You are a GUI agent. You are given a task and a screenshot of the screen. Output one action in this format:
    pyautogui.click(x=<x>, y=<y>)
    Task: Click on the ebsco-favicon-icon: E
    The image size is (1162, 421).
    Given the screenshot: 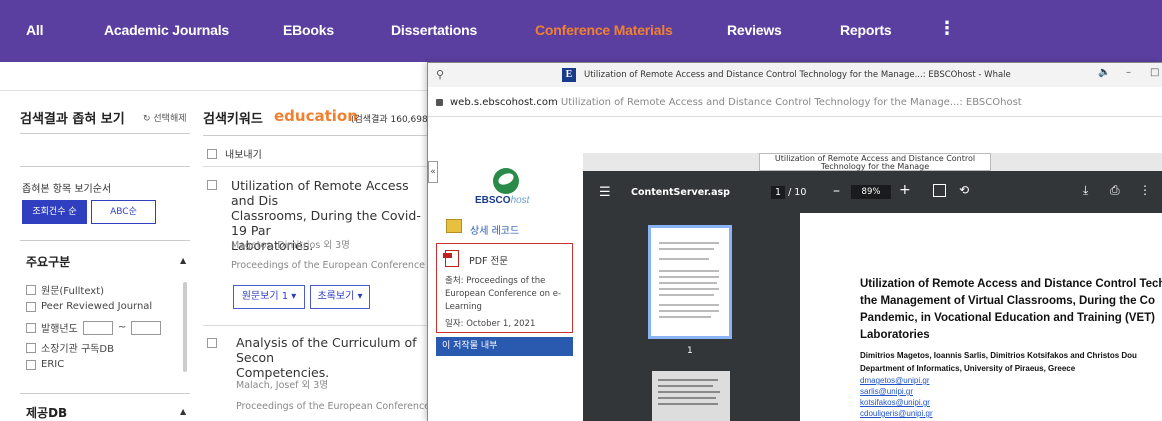 What is the action you would take?
    pyautogui.click(x=569, y=75)
    